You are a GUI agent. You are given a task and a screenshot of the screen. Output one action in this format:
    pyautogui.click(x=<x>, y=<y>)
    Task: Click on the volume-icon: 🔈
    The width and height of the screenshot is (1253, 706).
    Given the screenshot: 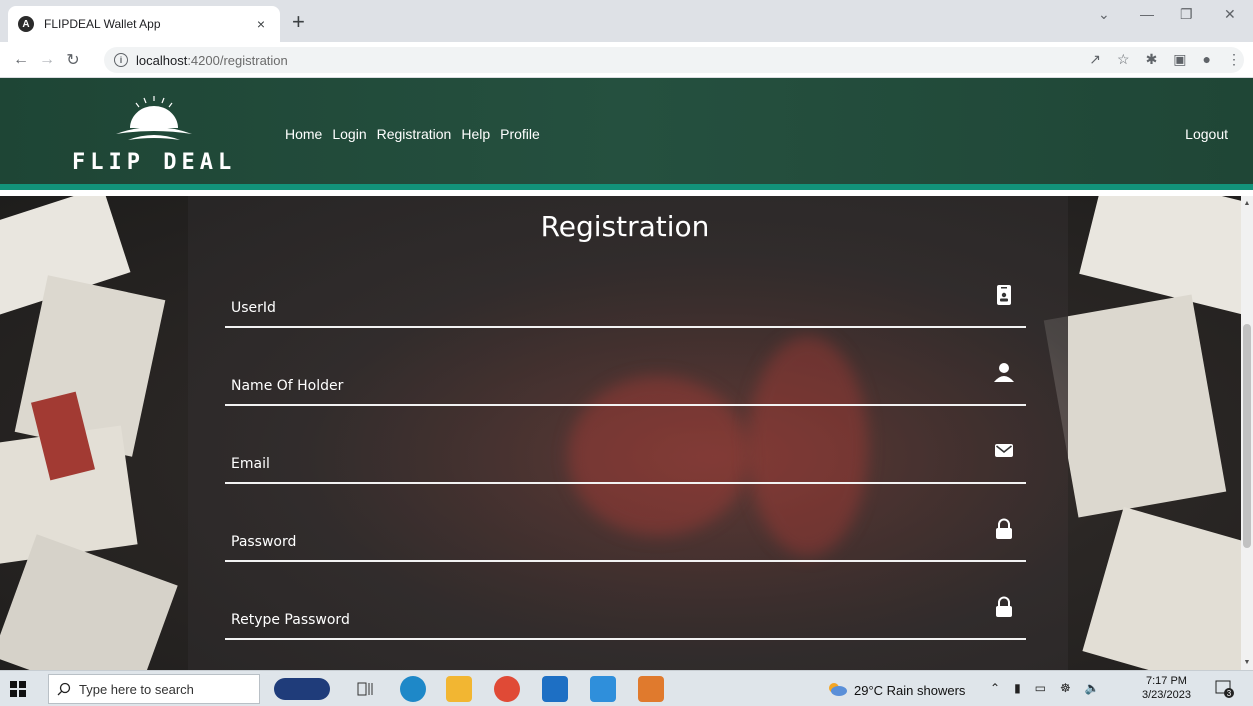 What is the action you would take?
    pyautogui.click(x=1092, y=688)
    